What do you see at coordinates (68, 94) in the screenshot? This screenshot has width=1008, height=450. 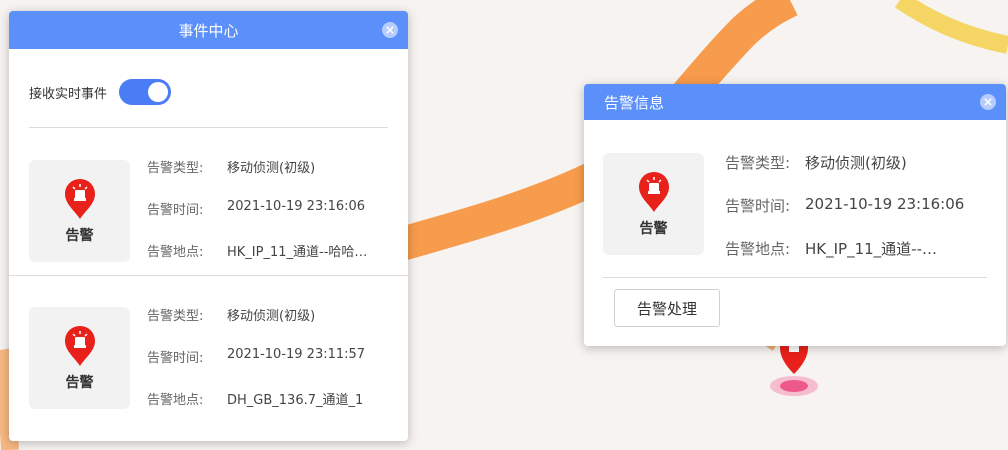 I see `realtime-label: 接收实时事件` at bounding box center [68, 94].